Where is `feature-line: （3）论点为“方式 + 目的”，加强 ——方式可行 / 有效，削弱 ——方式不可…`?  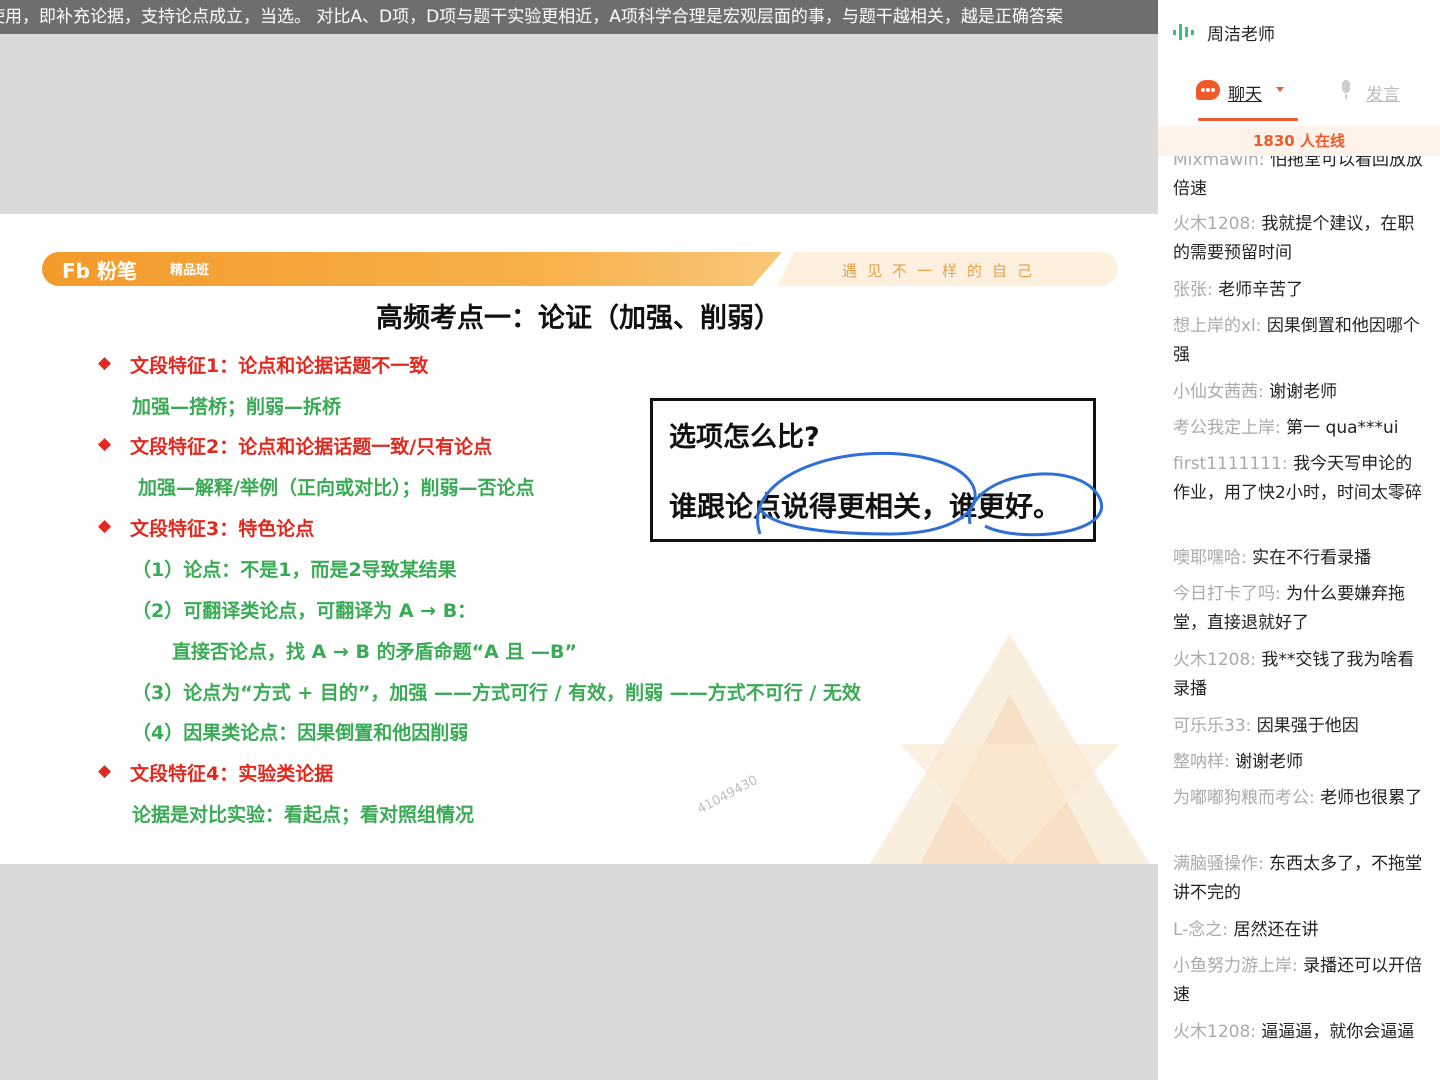
feature-line: （3）论点为“方式 + 目的”，加强 ——方式可行 / 有效，削弱 ——方式不可… is located at coordinates (496, 693).